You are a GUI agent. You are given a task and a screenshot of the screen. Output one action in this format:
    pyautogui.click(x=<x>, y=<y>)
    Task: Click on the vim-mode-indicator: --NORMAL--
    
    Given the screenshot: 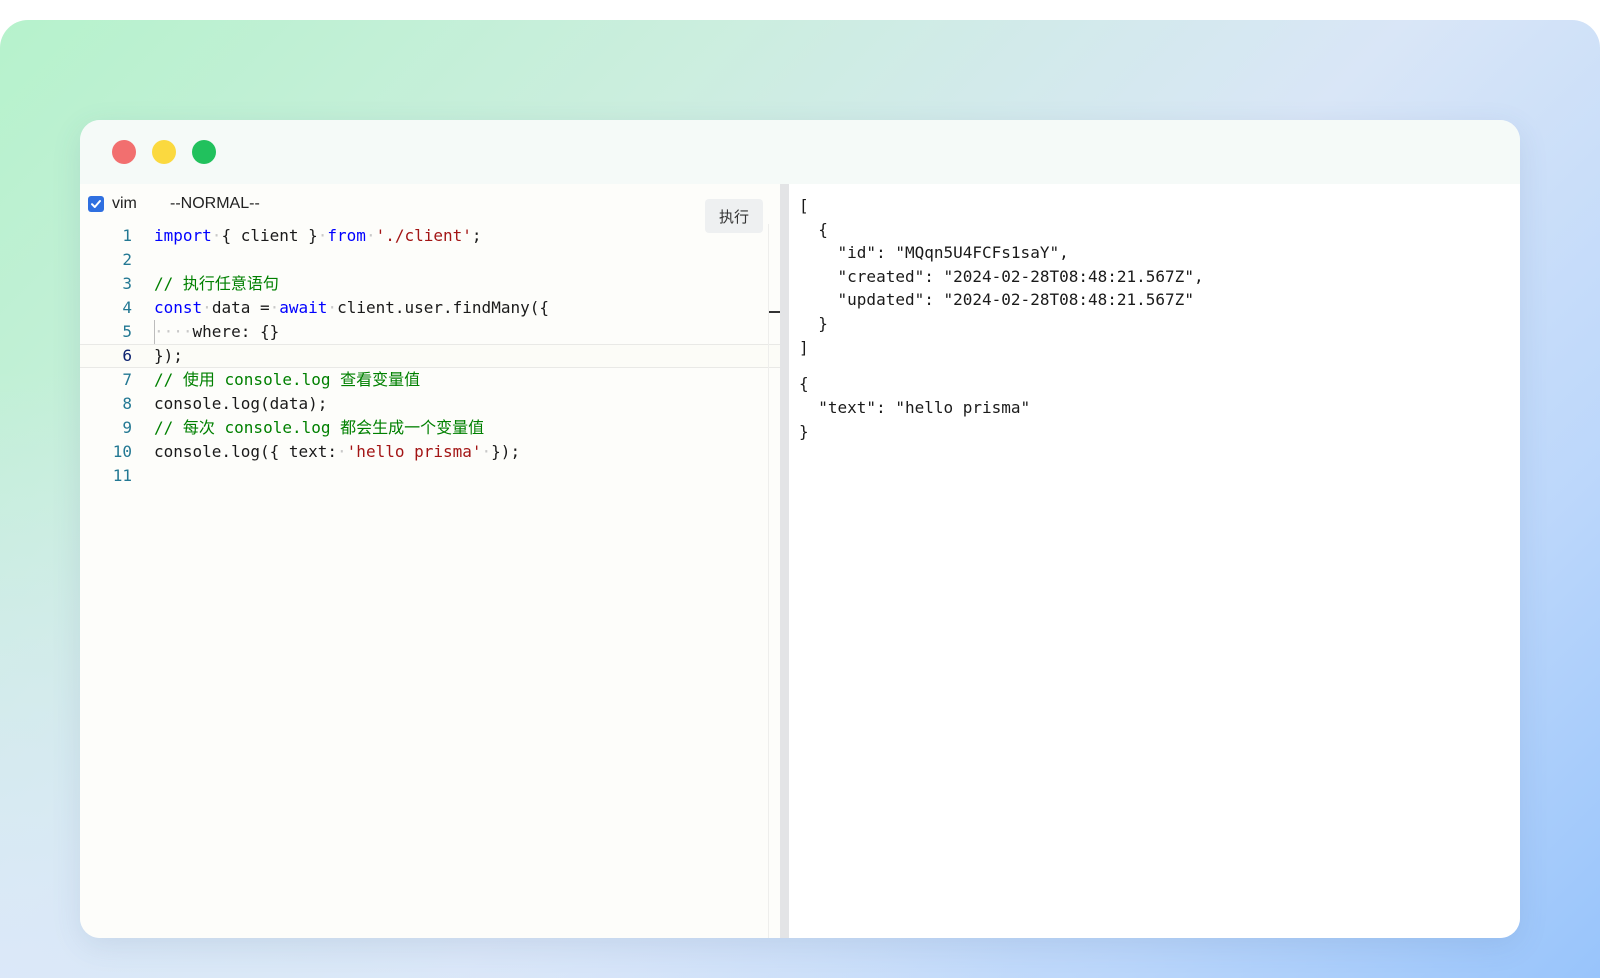 What is the action you would take?
    pyautogui.click(x=215, y=203)
    